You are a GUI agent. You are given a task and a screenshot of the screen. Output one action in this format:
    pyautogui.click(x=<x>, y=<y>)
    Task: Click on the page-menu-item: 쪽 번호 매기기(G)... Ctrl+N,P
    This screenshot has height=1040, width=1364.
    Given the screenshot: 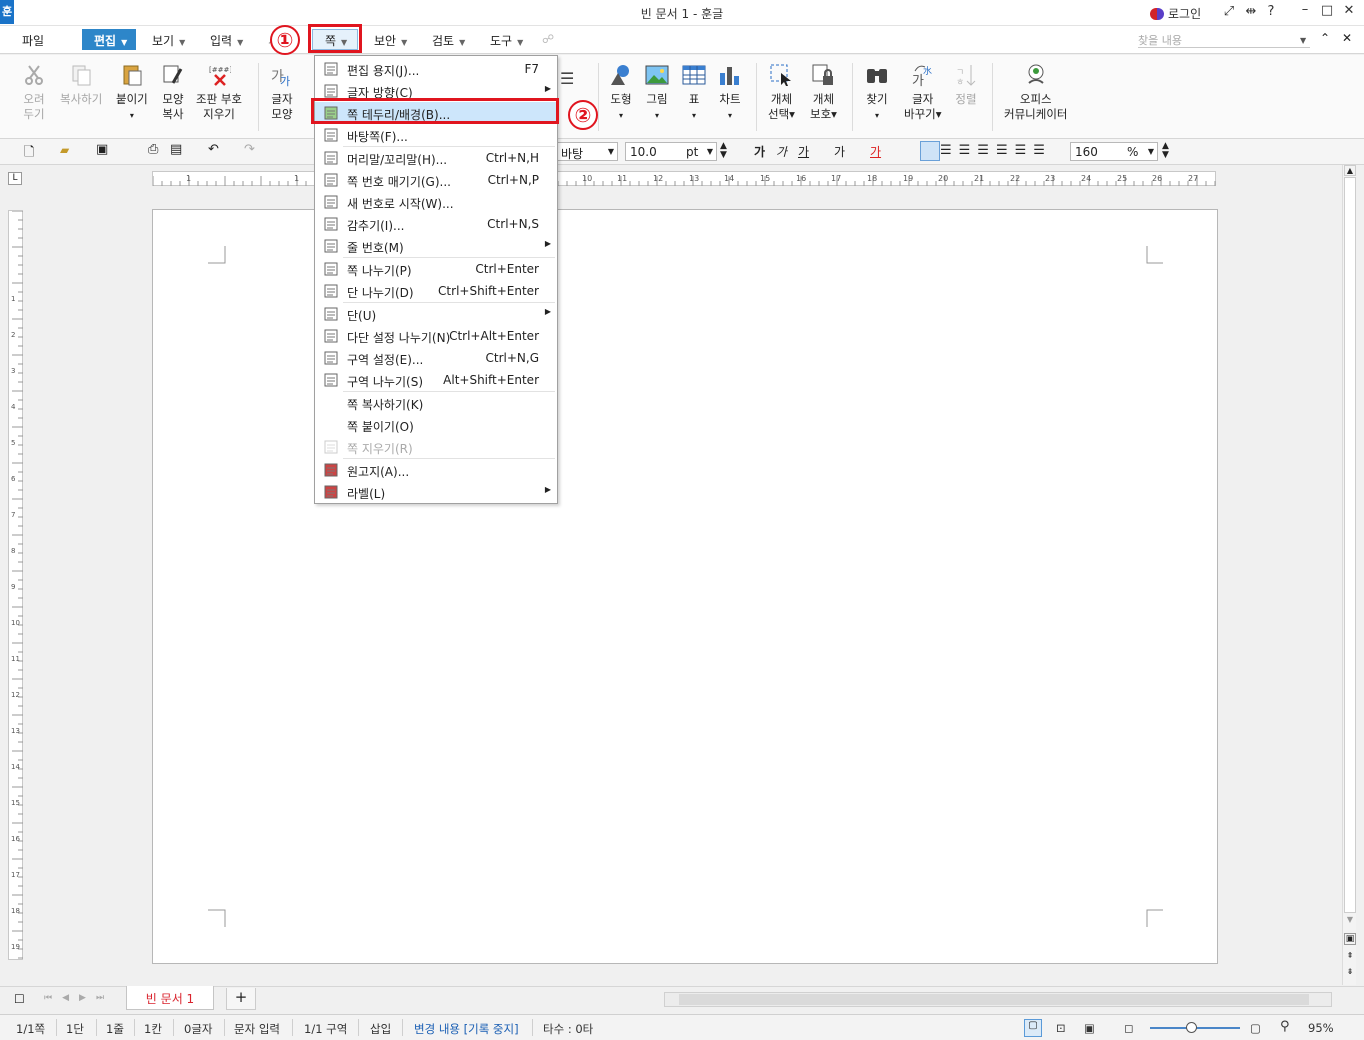 What is the action you would take?
    pyautogui.click(x=436, y=180)
    